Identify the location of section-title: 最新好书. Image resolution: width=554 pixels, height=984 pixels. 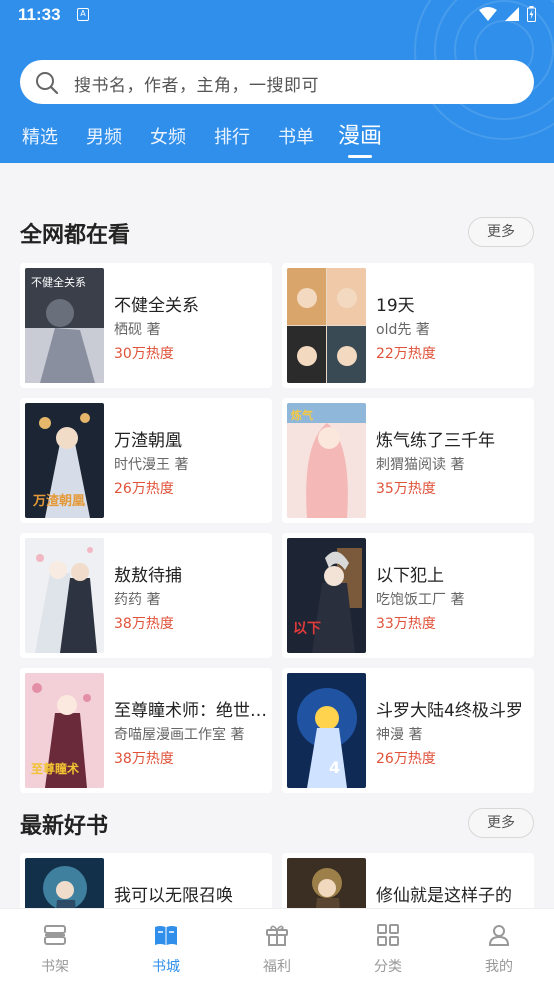
(64, 826).